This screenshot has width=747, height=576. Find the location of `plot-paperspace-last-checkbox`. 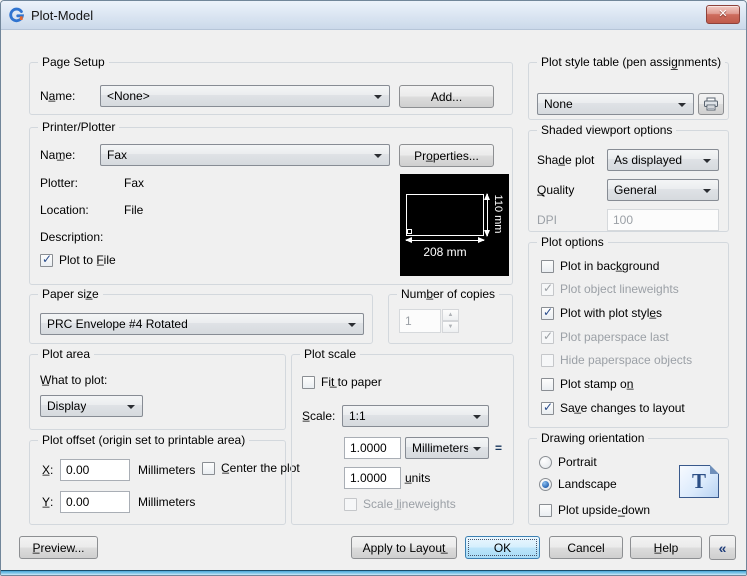

plot-paperspace-last-checkbox is located at coordinates (547, 336).